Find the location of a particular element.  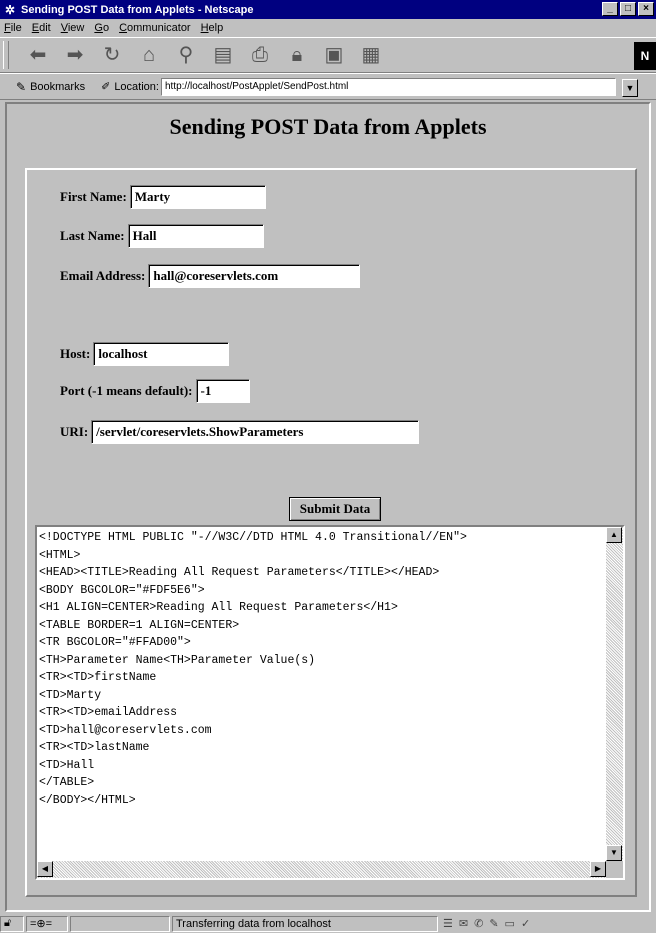

email-label: Email Address: is located at coordinates (103, 275).